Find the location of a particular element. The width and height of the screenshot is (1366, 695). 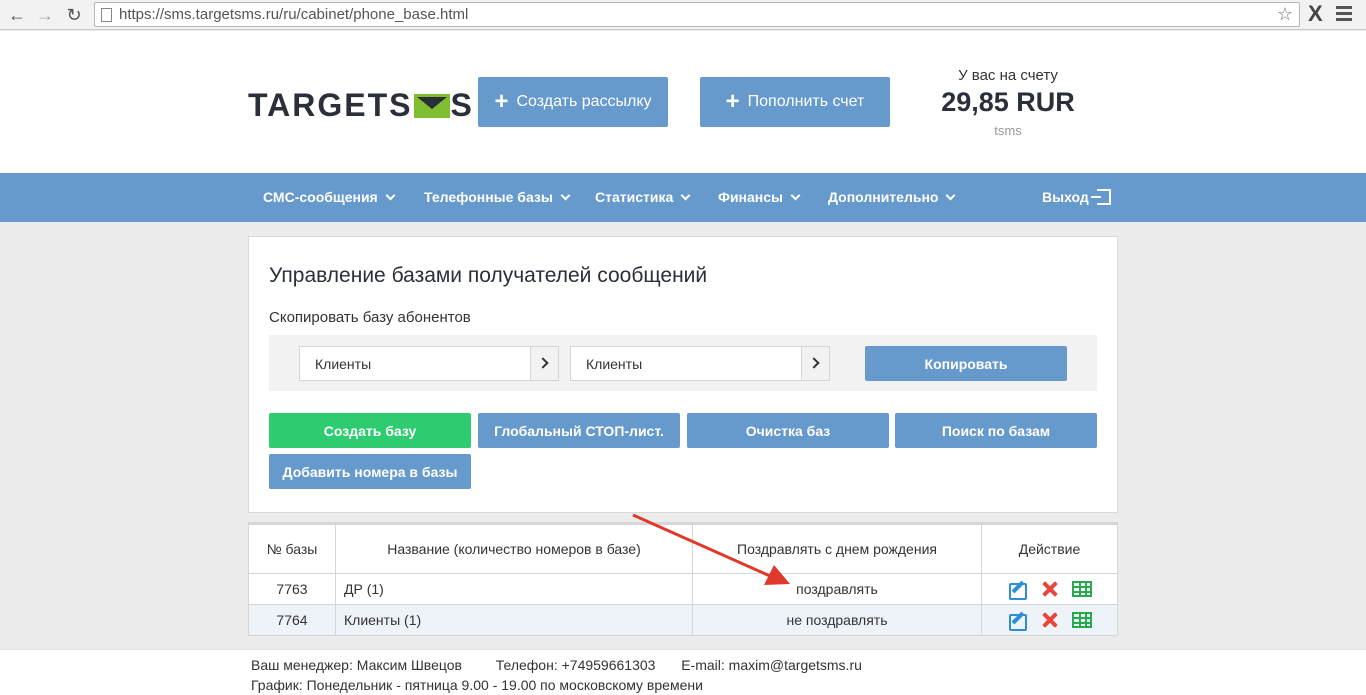

source-base-value: Клиенты is located at coordinates (343, 364).